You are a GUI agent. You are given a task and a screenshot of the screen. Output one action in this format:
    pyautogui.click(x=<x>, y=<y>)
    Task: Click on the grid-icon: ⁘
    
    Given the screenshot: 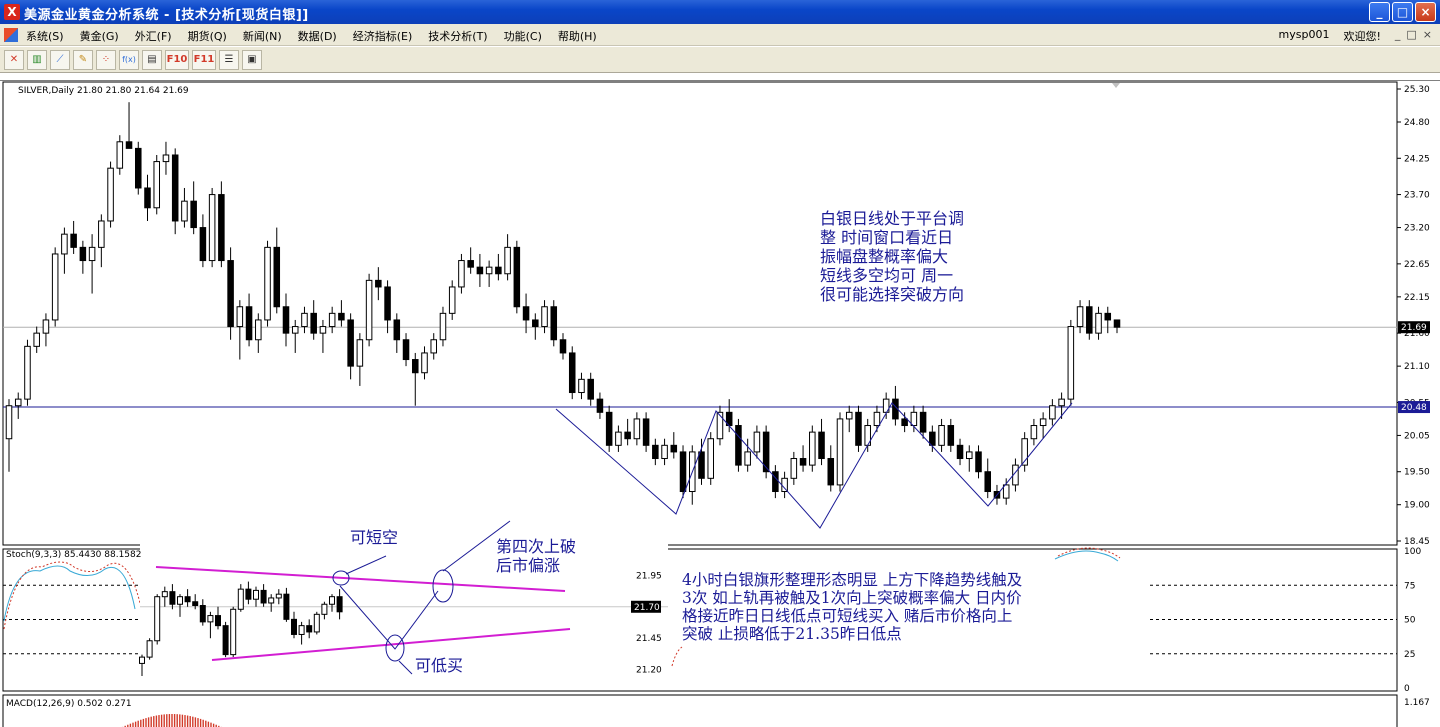 What is the action you would take?
    pyautogui.click(x=106, y=60)
    